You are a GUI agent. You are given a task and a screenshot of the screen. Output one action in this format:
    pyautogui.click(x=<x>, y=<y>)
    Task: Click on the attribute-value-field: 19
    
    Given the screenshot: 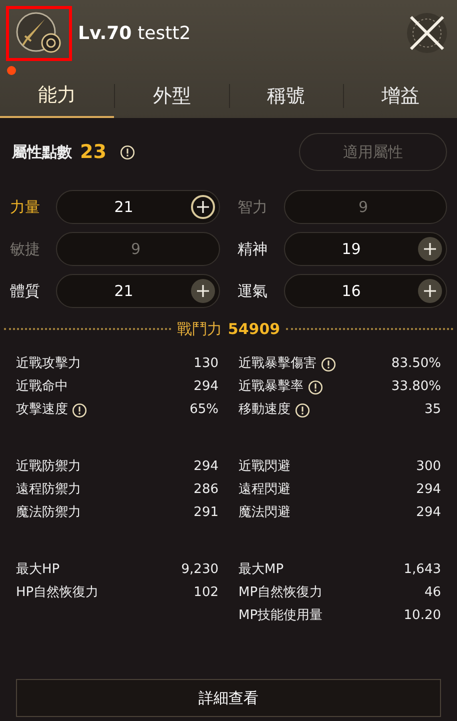 What is the action you would take?
    pyautogui.click(x=365, y=249)
    